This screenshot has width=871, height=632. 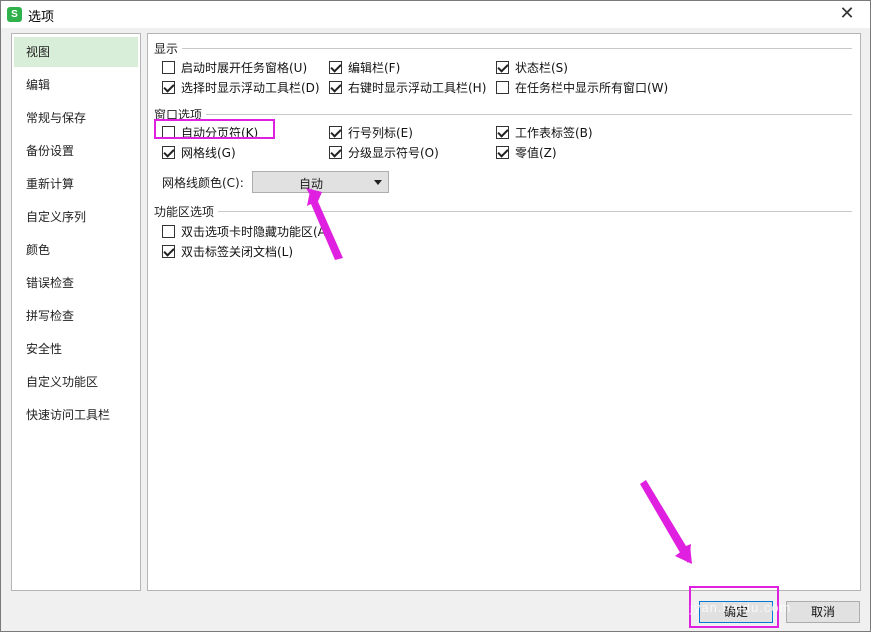 I want to click on option-label: 双击选项卡时隐藏功能区(A), so click(x=256, y=232).